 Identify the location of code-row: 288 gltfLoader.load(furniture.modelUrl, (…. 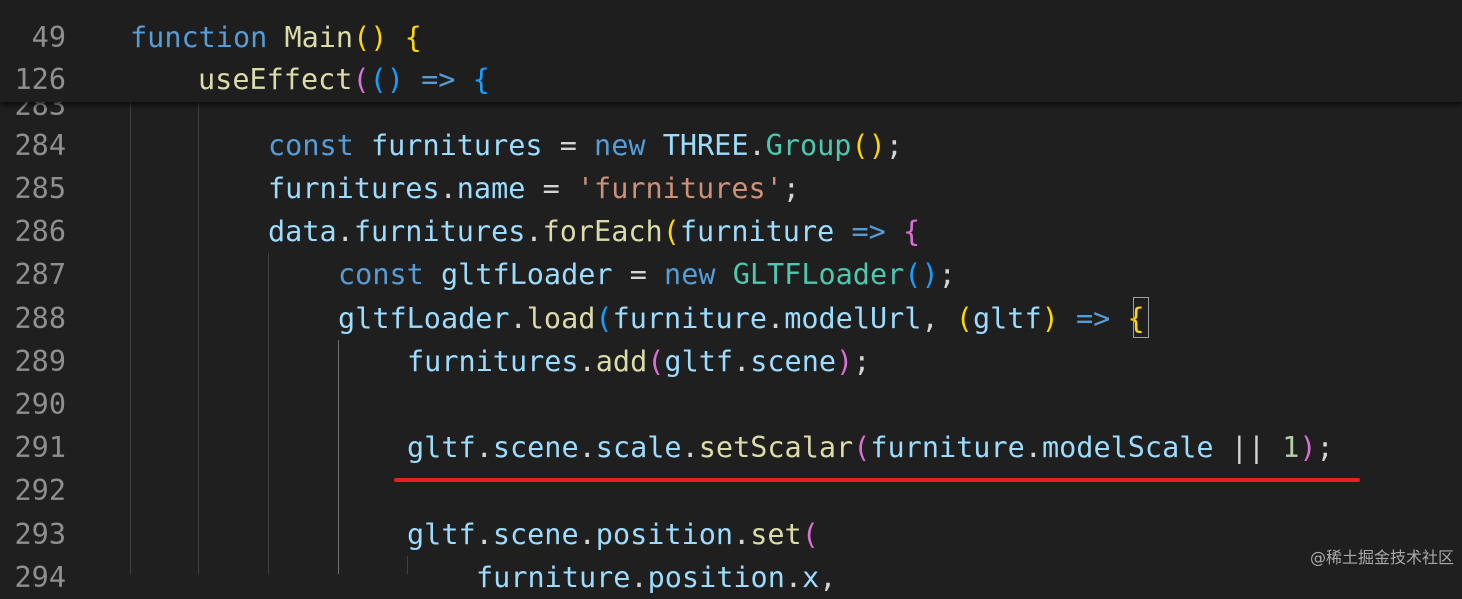
(731, 318).